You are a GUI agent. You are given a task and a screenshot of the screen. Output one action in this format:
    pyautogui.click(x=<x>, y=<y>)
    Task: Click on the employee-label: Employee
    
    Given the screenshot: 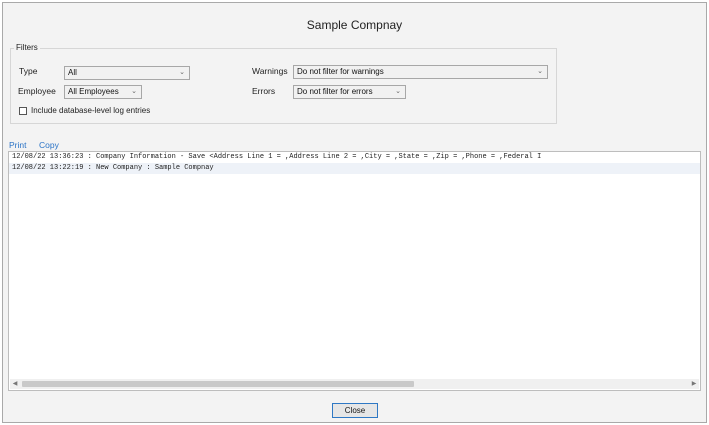 What is the action you would take?
    pyautogui.click(x=37, y=91)
    